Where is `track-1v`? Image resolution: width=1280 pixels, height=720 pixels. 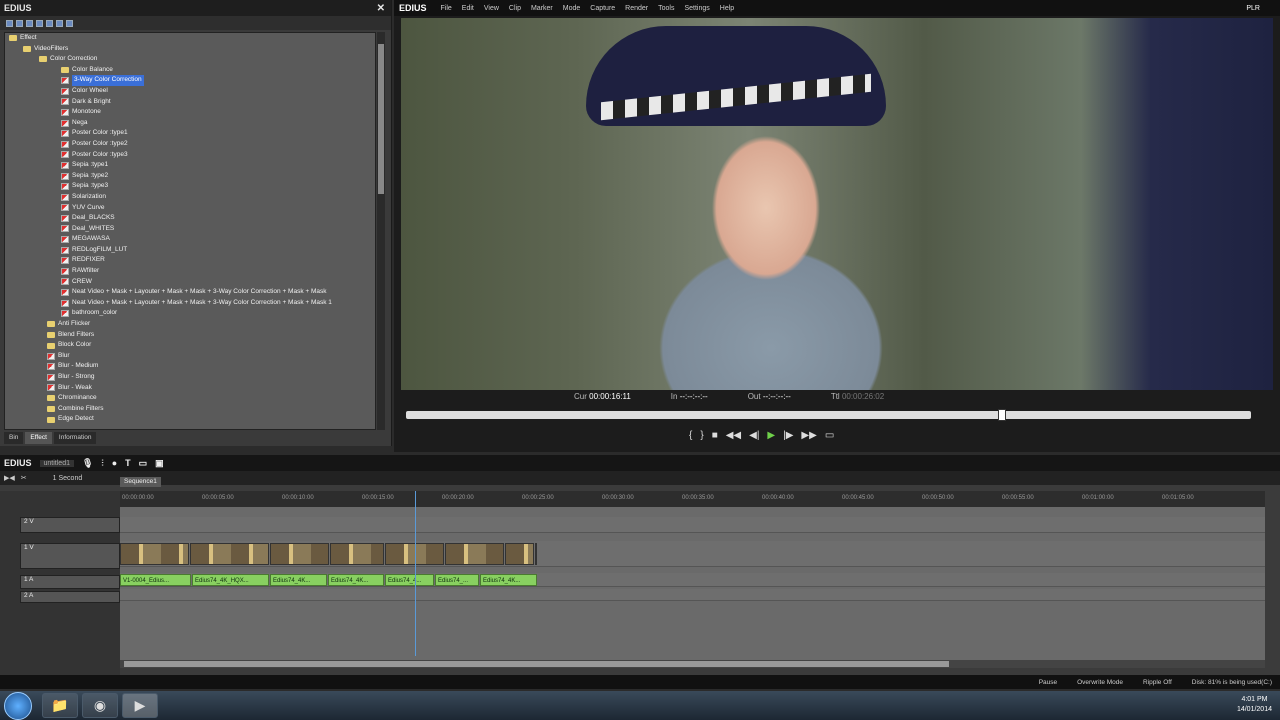 track-1v is located at coordinates (692, 554).